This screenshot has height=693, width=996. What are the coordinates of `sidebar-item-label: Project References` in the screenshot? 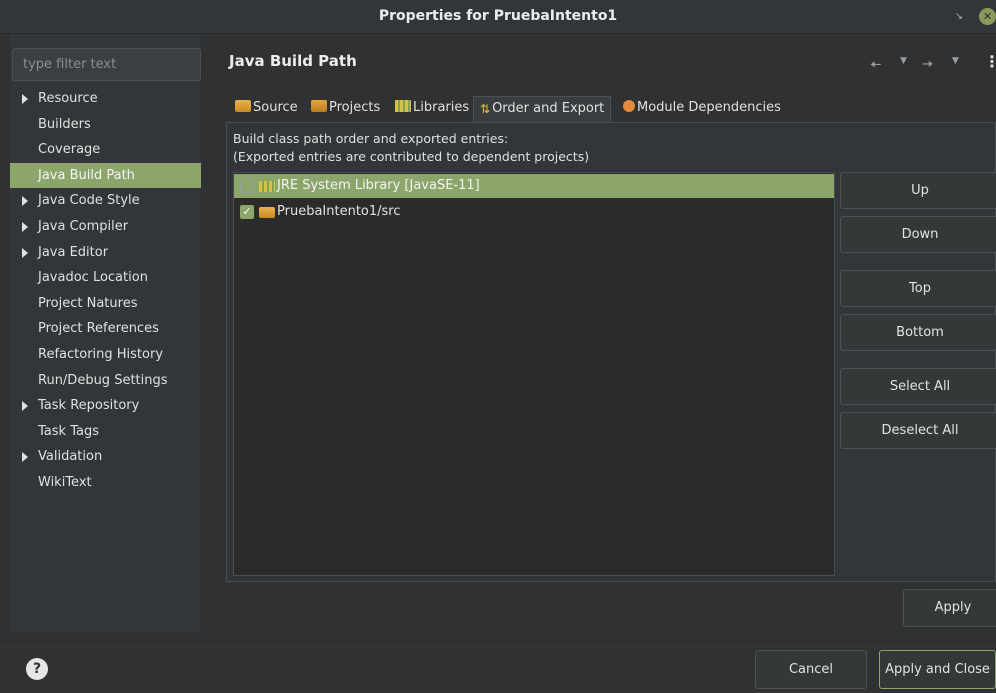 It's located at (98, 329).